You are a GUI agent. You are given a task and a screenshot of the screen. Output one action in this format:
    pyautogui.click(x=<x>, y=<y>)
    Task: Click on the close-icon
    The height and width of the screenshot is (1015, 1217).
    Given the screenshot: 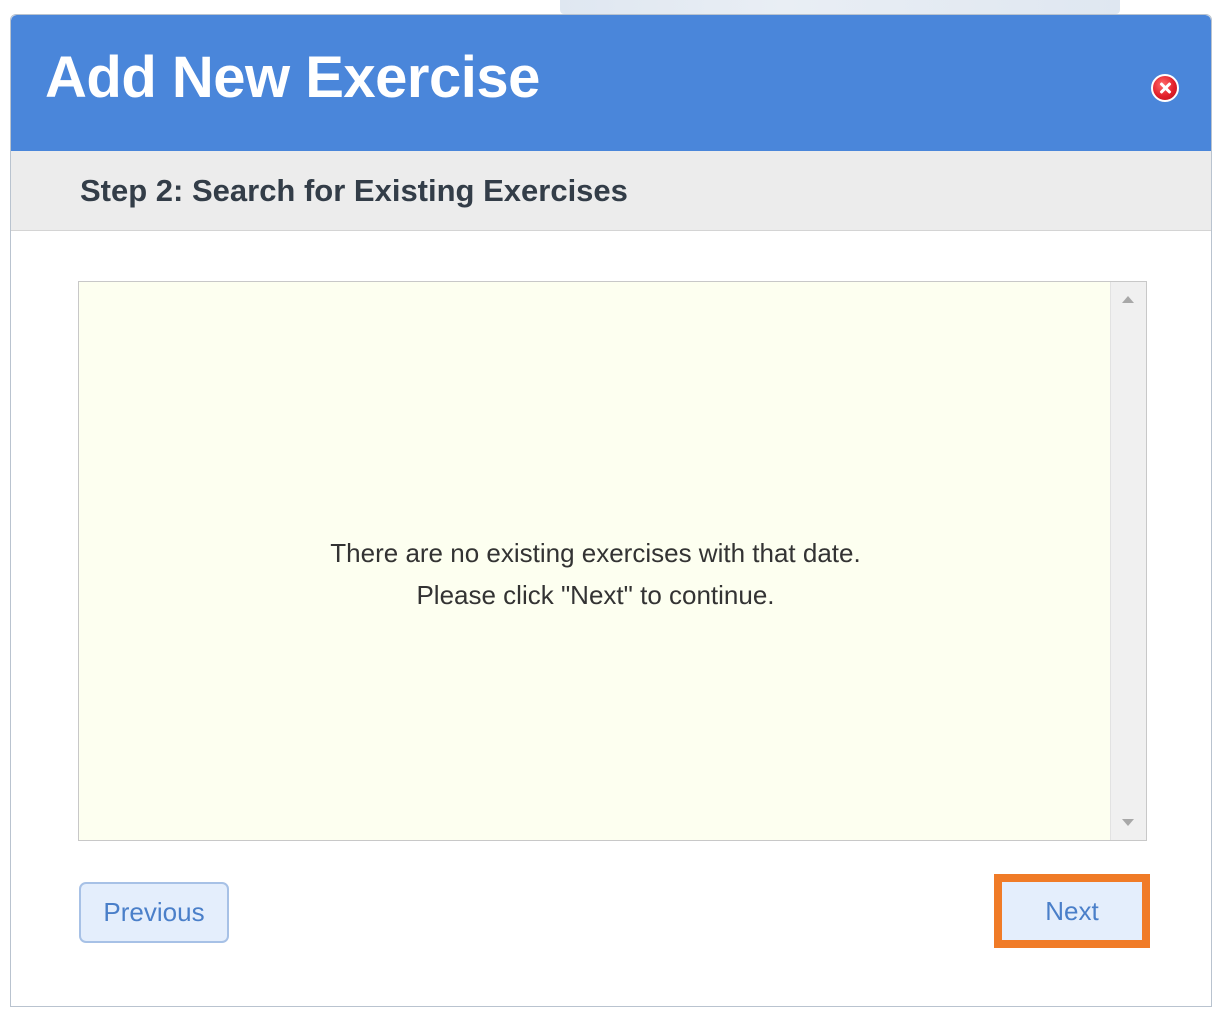 What is the action you would take?
    pyautogui.click(x=1165, y=88)
    